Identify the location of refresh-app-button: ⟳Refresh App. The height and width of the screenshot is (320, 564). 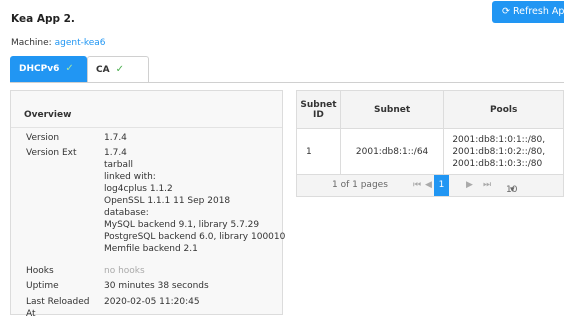
(528, 12).